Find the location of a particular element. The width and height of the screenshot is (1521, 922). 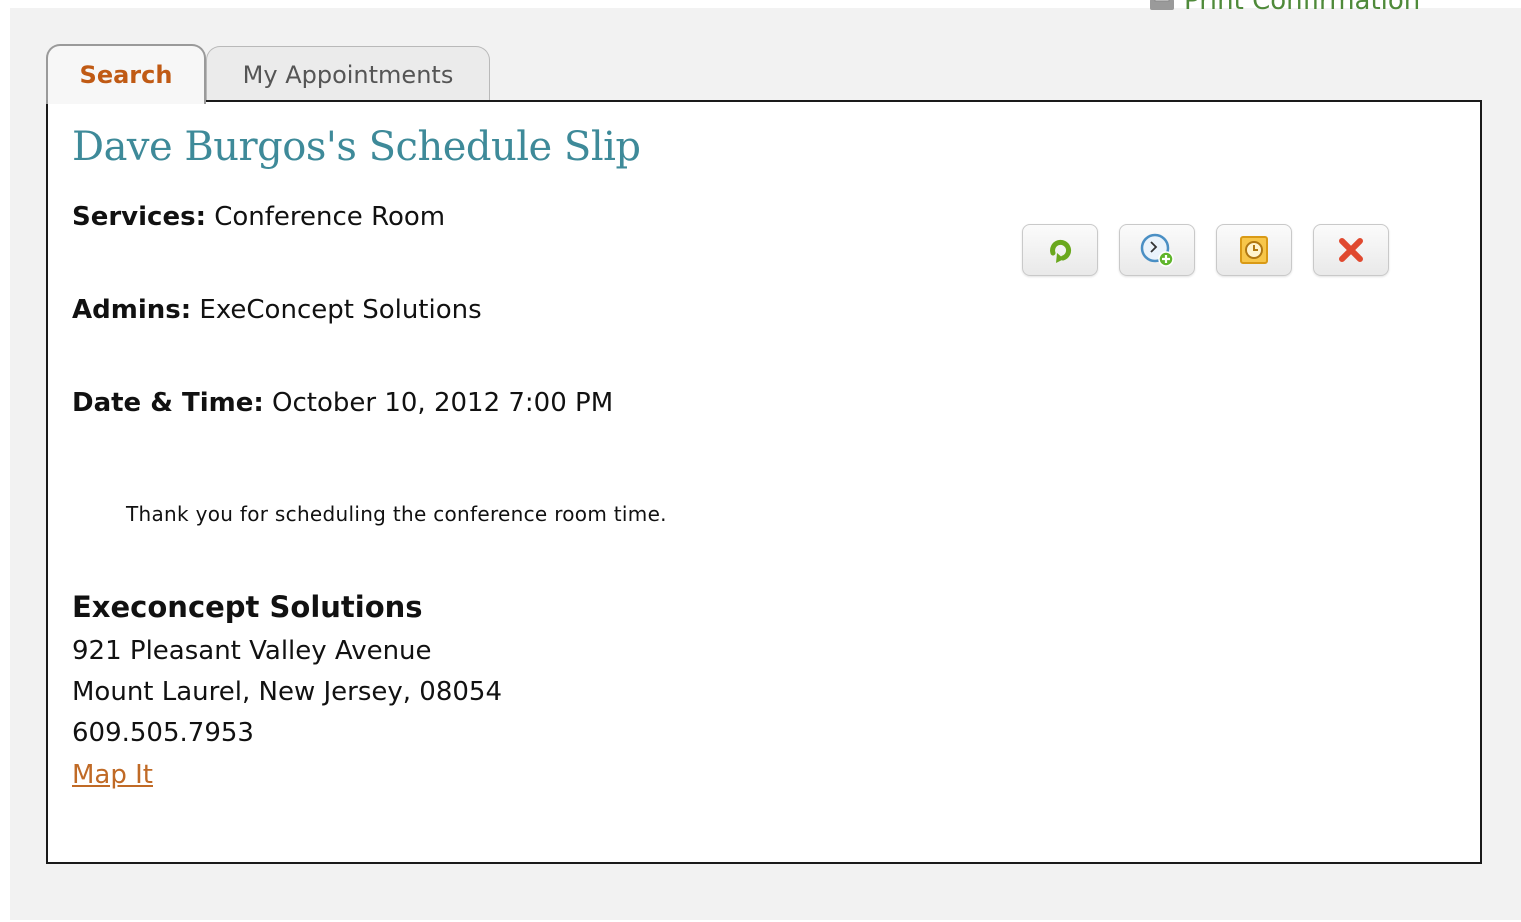

reminder-clock-icon is located at coordinates (1254, 250).